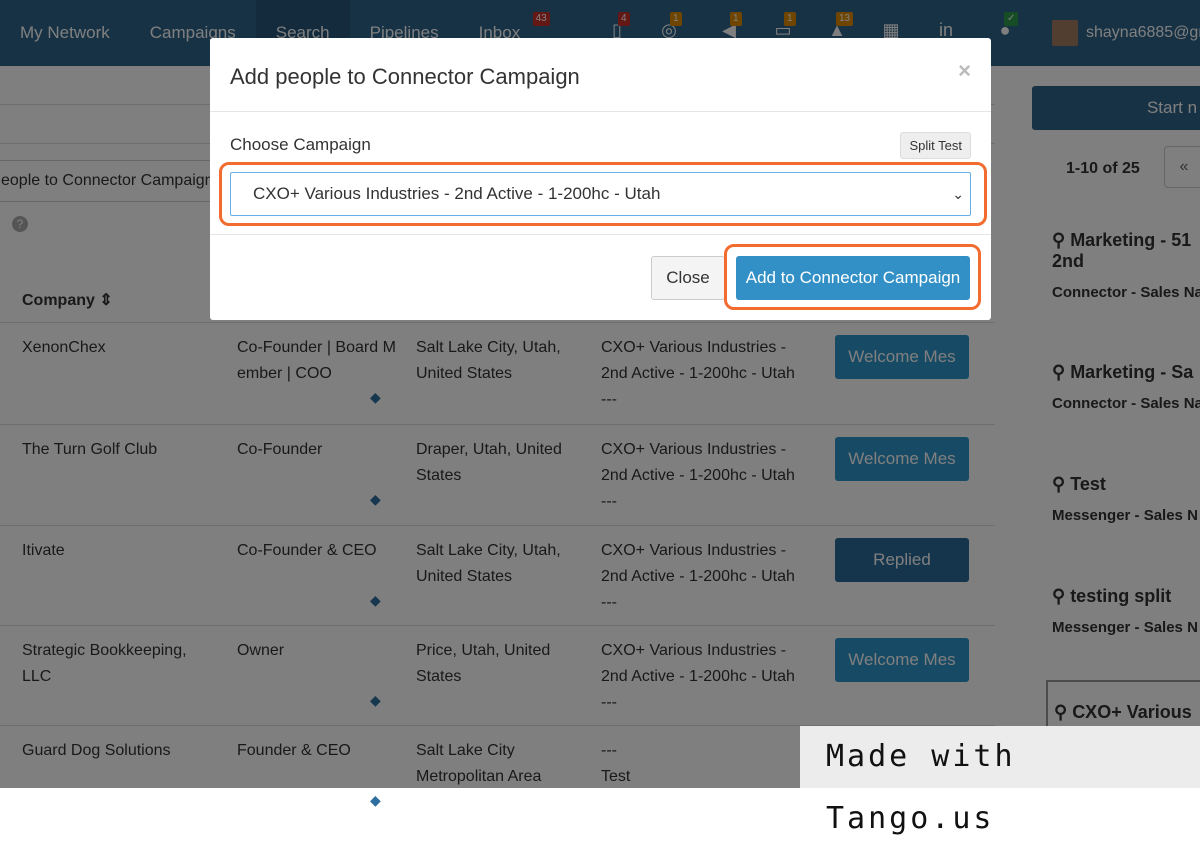 Image resolution: width=1200 pixels, height=850 pixels. Describe the element at coordinates (300, 144) in the screenshot. I see `choose-campaign-label: Choose Campaign` at that location.